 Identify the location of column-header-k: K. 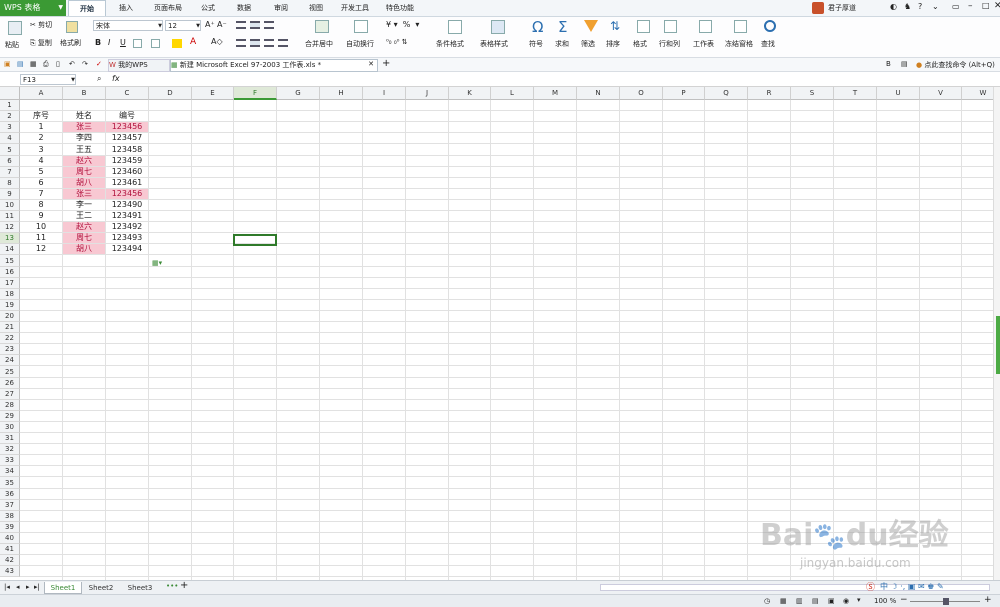
(470, 93).